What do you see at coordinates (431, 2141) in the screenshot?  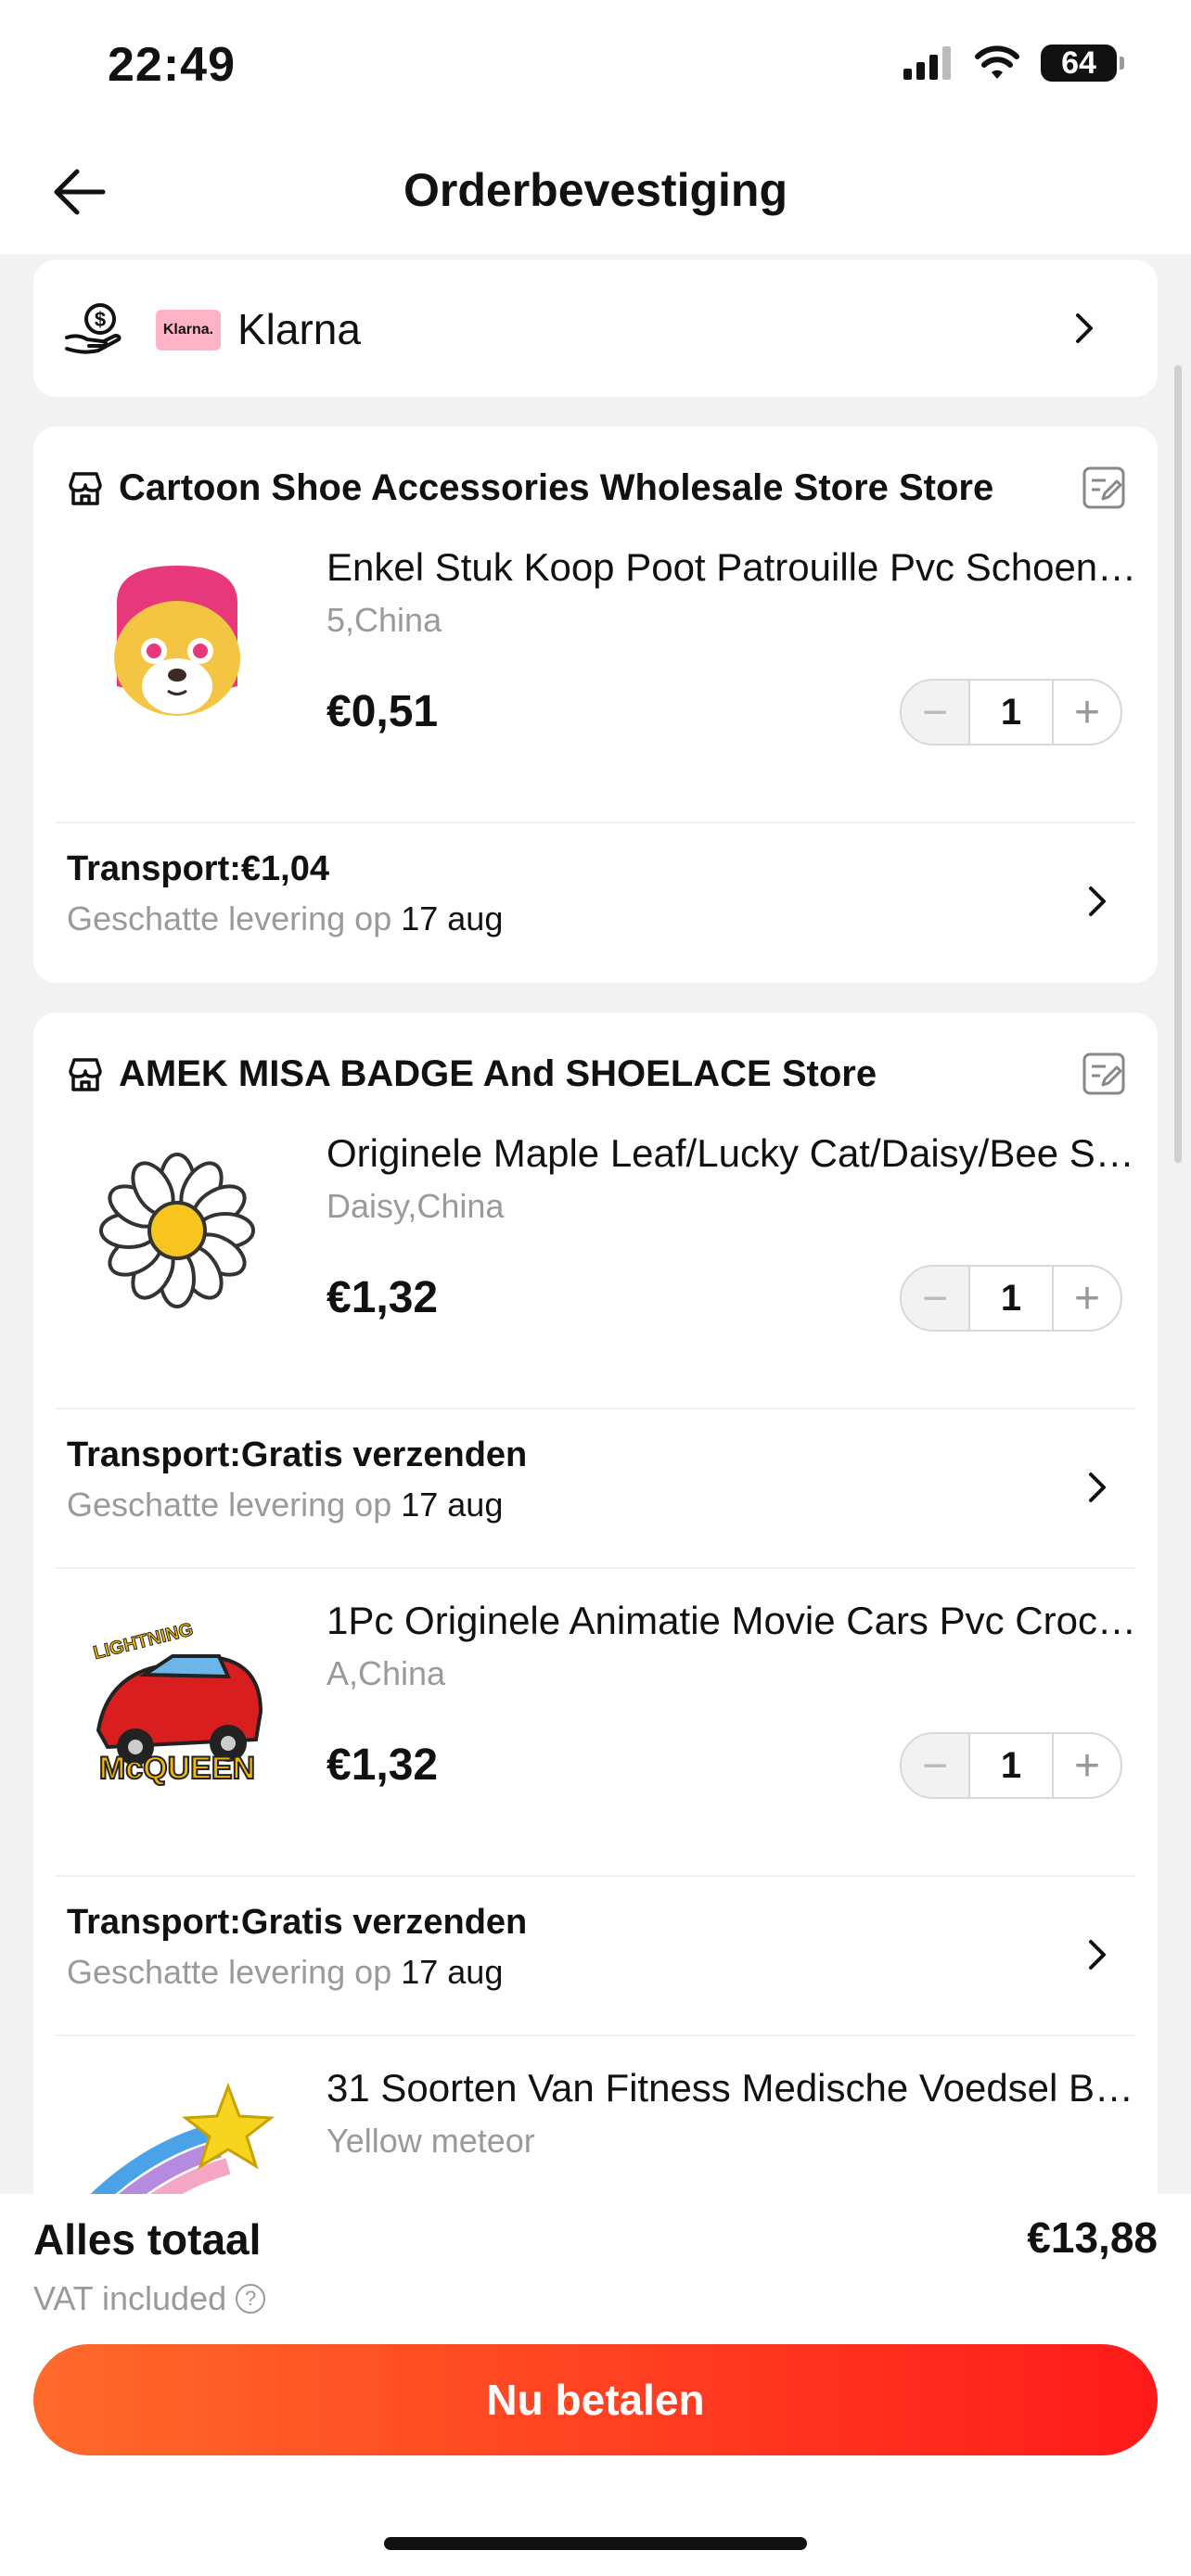 I see `product-variant: Yellow meteor` at bounding box center [431, 2141].